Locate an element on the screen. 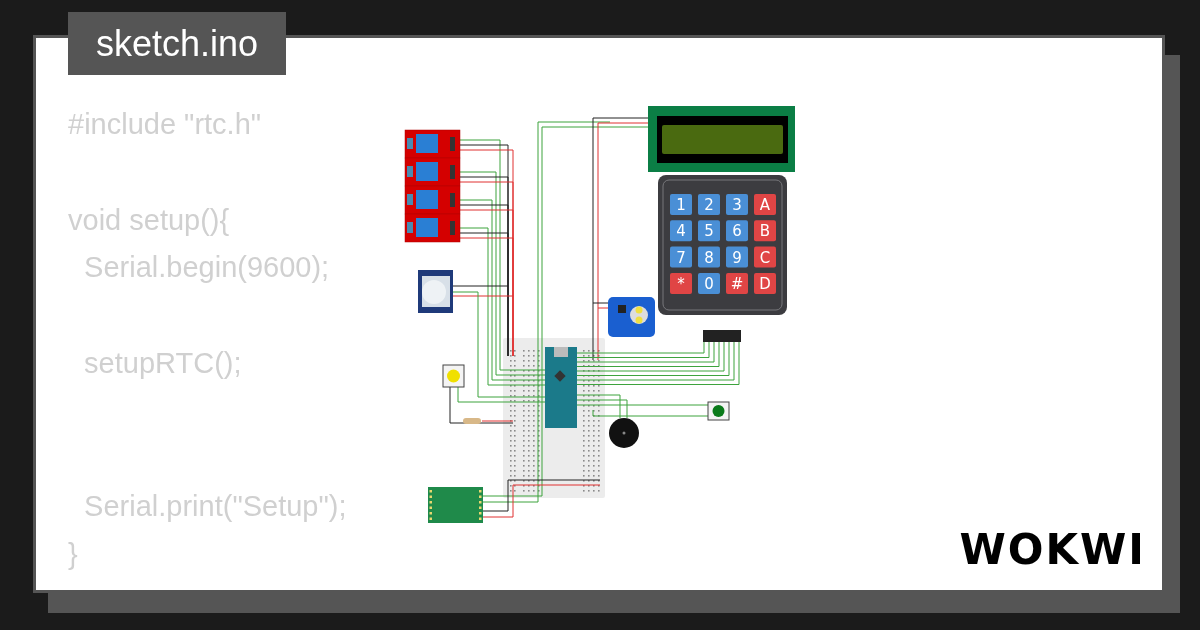  file-title: sketch.ino is located at coordinates (177, 43).